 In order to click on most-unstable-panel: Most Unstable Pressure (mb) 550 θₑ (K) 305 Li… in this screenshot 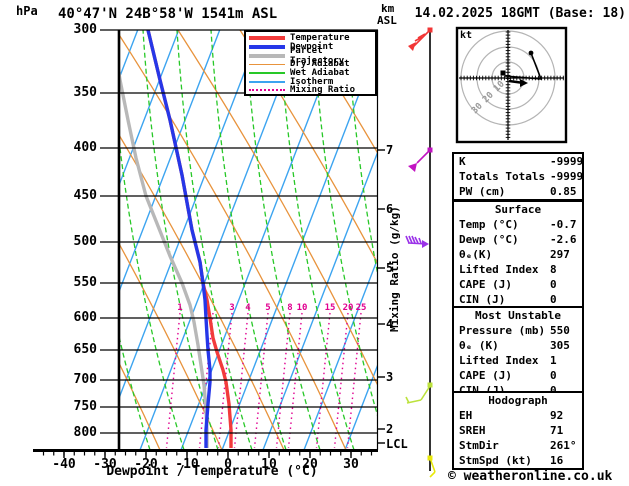, I will do `click(518, 353)`.